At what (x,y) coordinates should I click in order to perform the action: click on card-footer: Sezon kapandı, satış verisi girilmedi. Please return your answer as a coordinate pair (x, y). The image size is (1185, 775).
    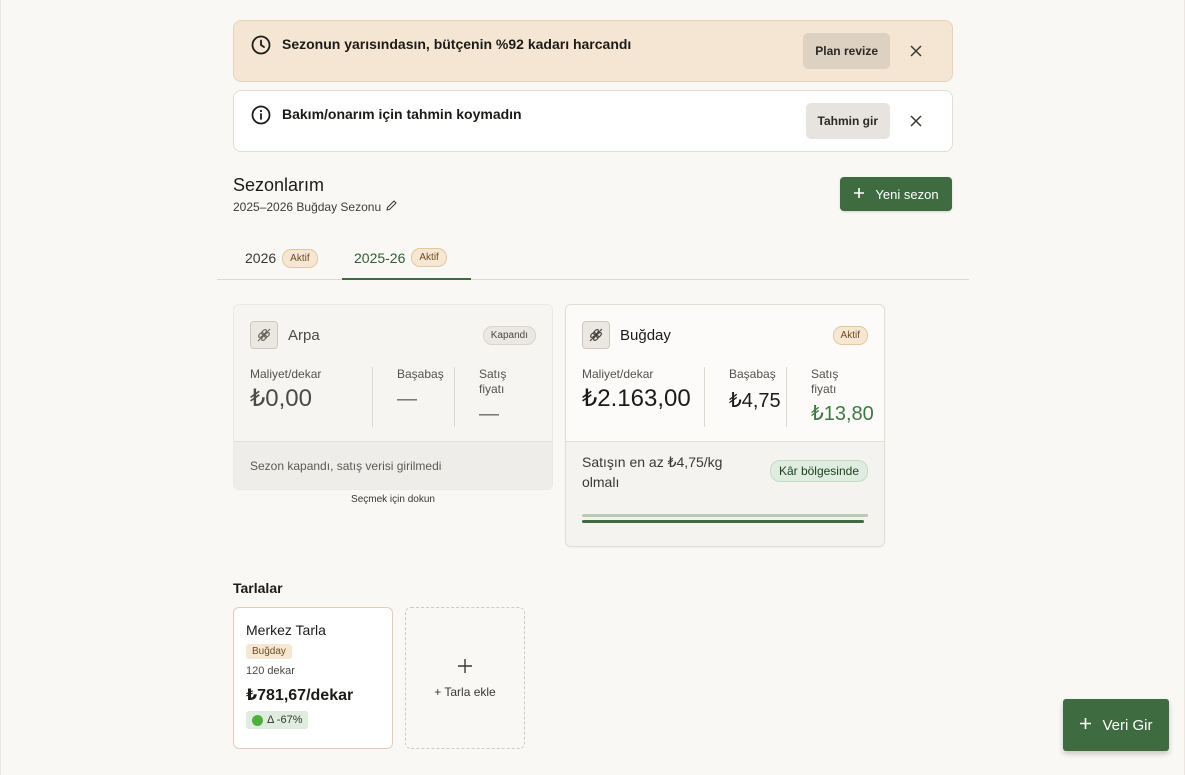
    Looking at the image, I should click on (393, 465).